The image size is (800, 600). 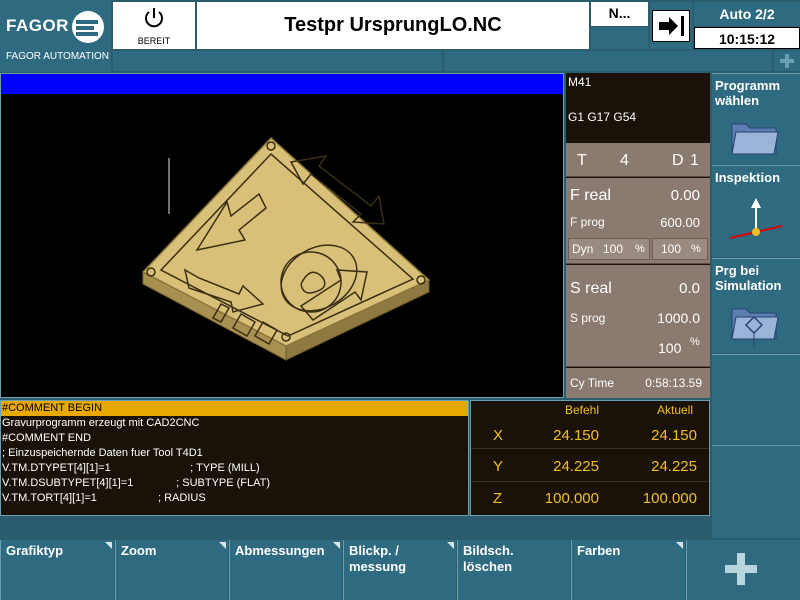 What do you see at coordinates (488, 558) in the screenshot?
I see `clear-screen-label: Bildsch. löschen` at bounding box center [488, 558].